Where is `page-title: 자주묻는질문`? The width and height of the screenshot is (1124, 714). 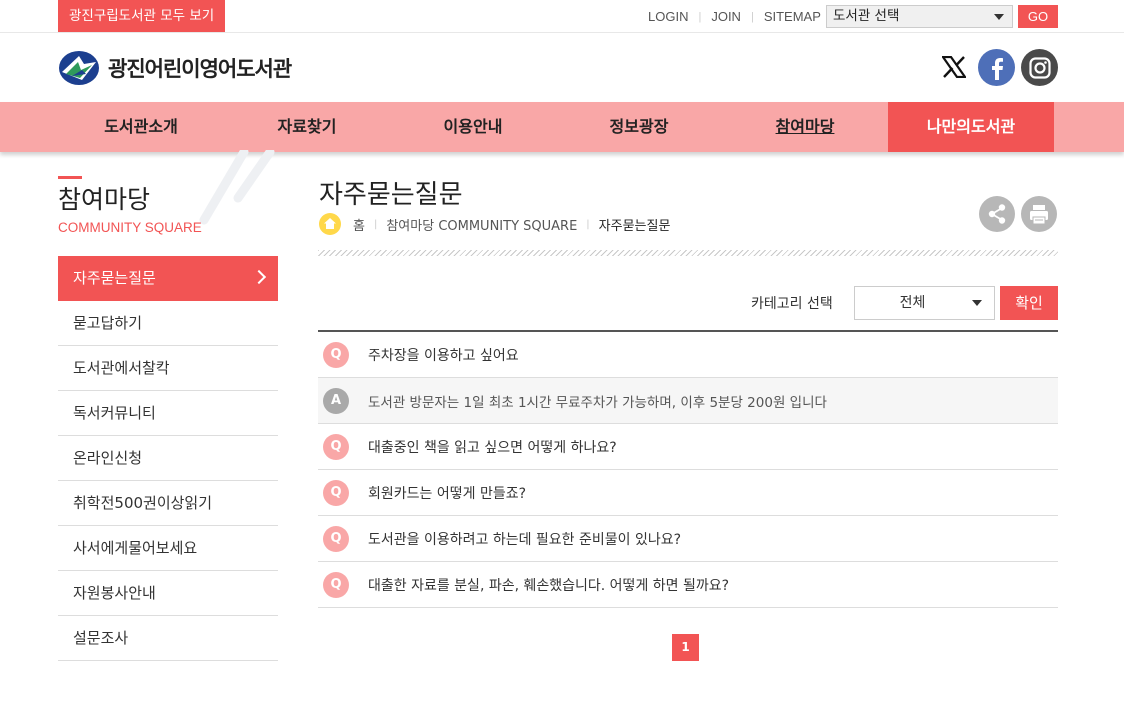 page-title: 자주묻는질문 is located at coordinates (391, 195).